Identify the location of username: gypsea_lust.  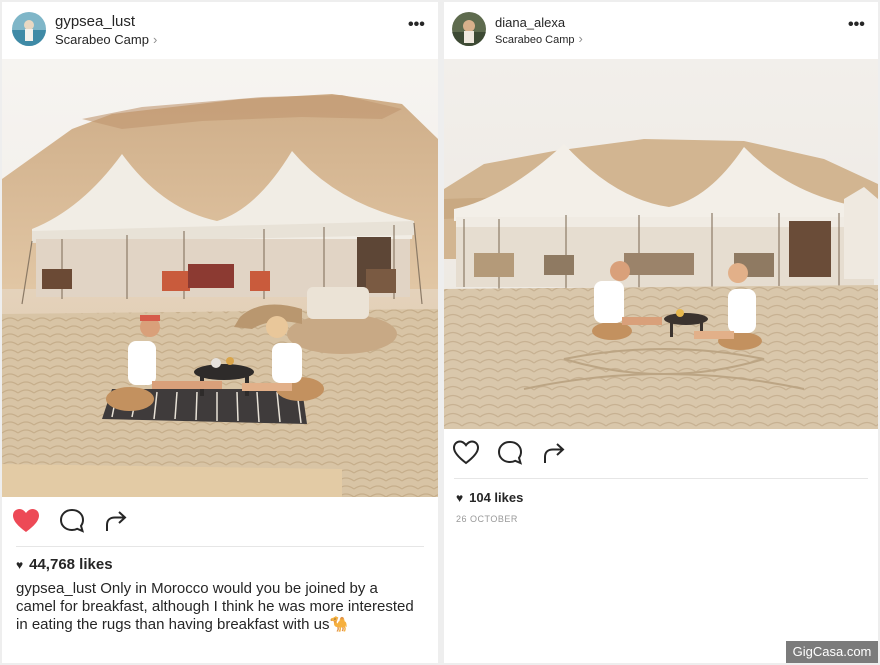
(95, 21).